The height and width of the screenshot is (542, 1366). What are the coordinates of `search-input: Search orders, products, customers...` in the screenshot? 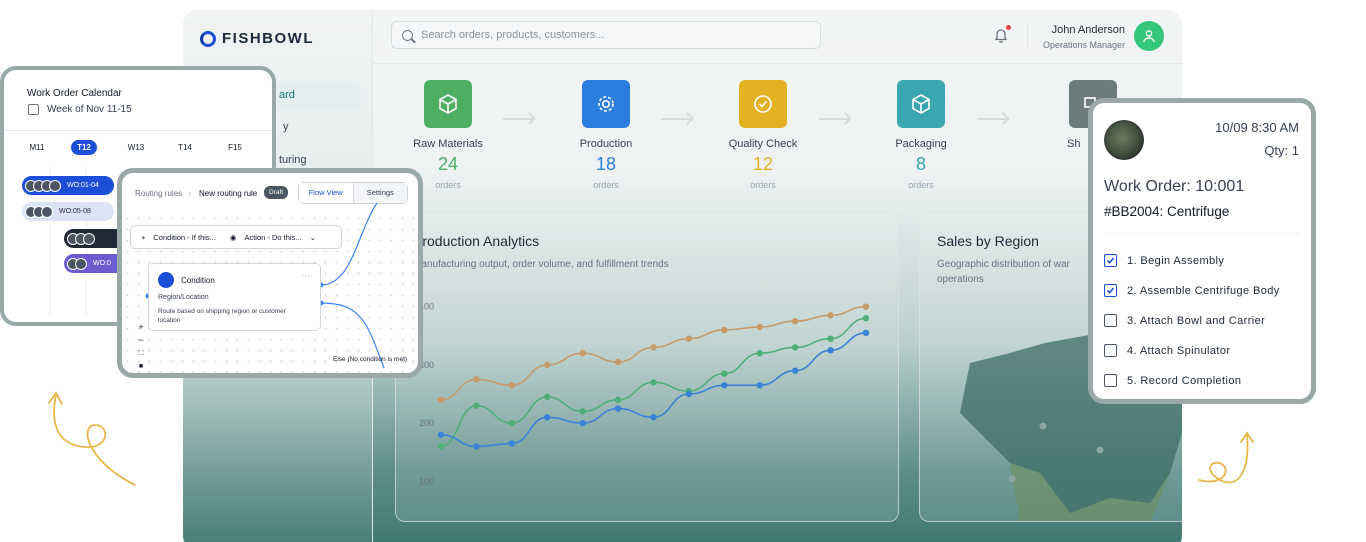 It's located at (606, 35).